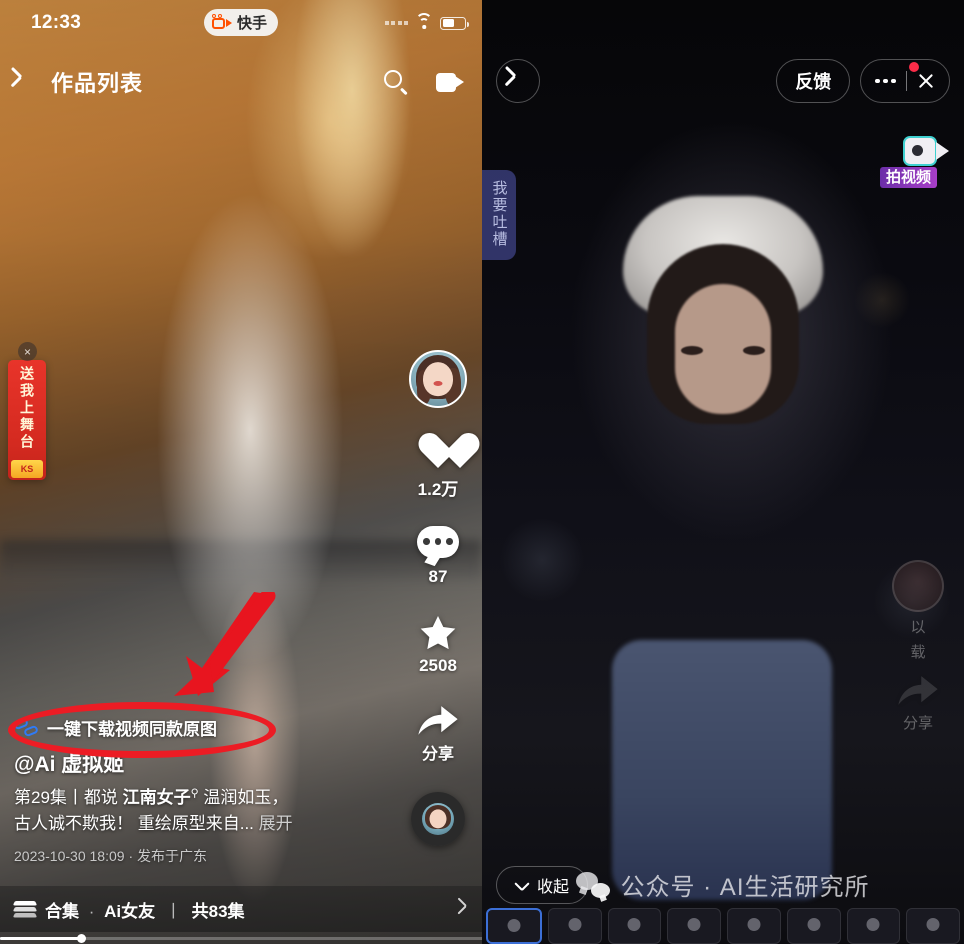  I want to click on signal-dots-icon, so click(396, 23).